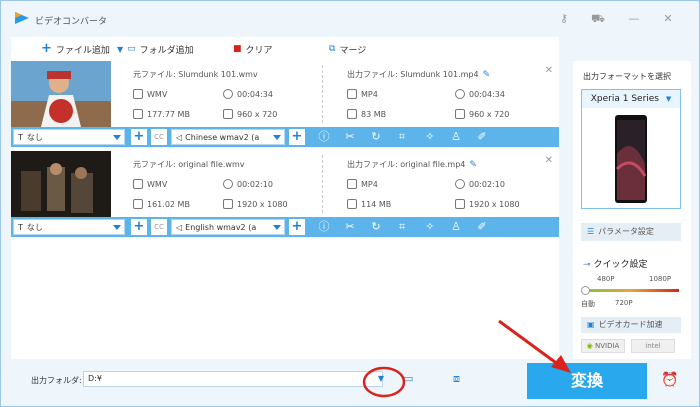 This screenshot has width=700, height=407. I want to click on clear-button: ■ クリア, so click(253, 49).